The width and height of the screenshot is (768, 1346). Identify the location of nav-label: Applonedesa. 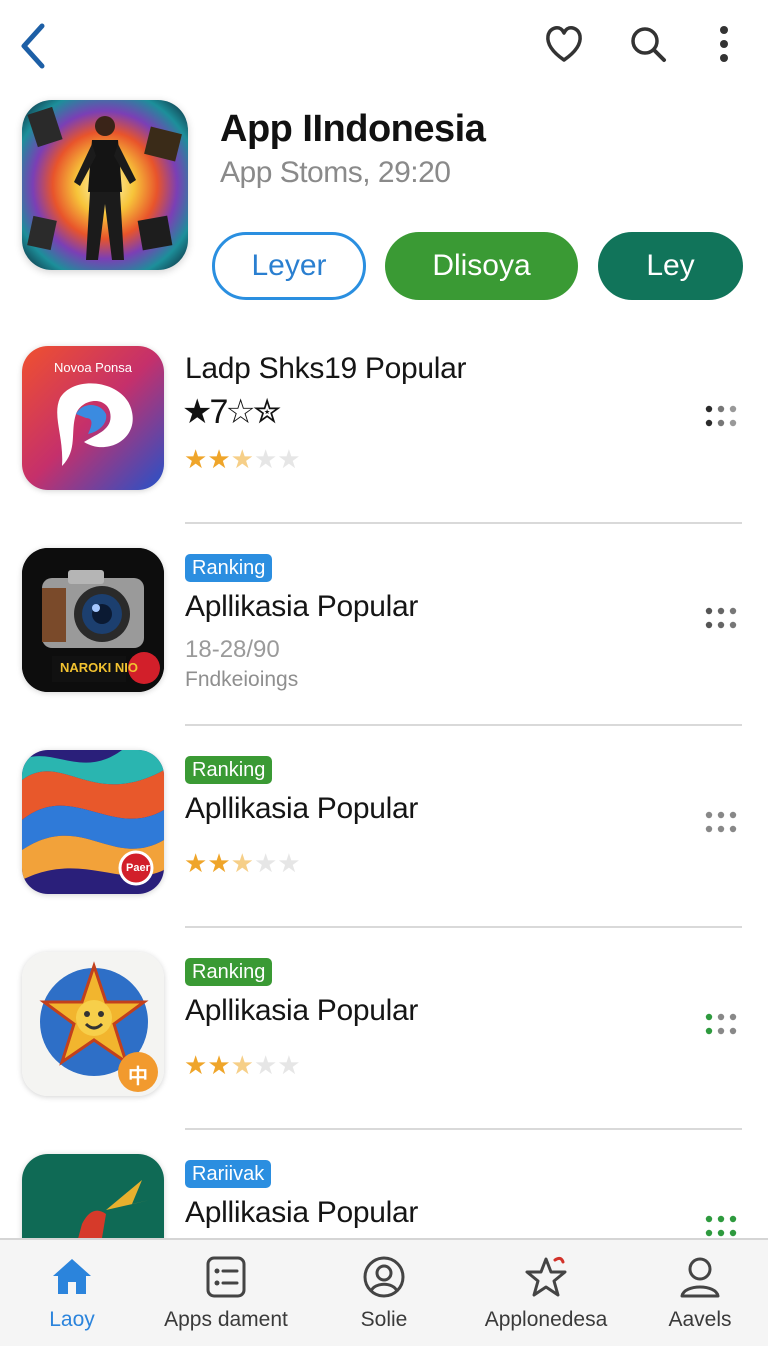
(546, 1319).